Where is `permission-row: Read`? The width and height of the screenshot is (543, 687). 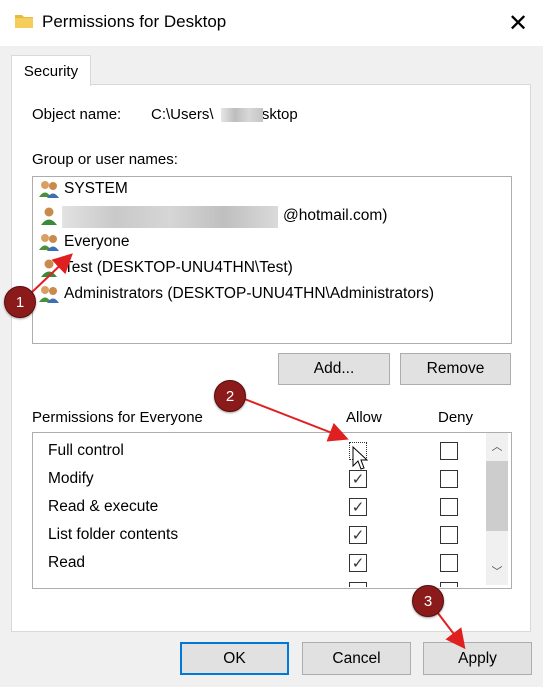
permission-row: Read is located at coordinates (66, 563).